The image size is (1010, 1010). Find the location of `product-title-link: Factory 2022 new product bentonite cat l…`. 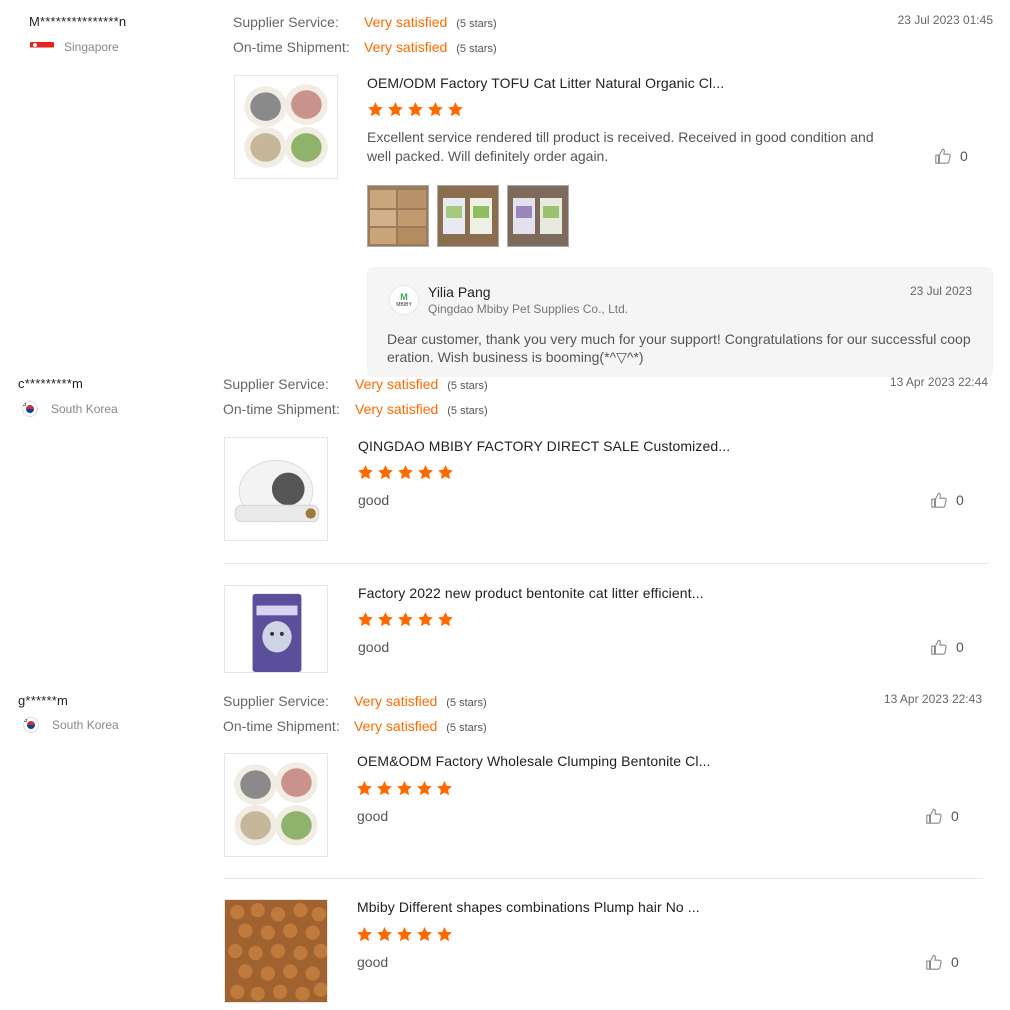

product-title-link: Factory 2022 new product bentonite cat l… is located at coordinates (531, 593).